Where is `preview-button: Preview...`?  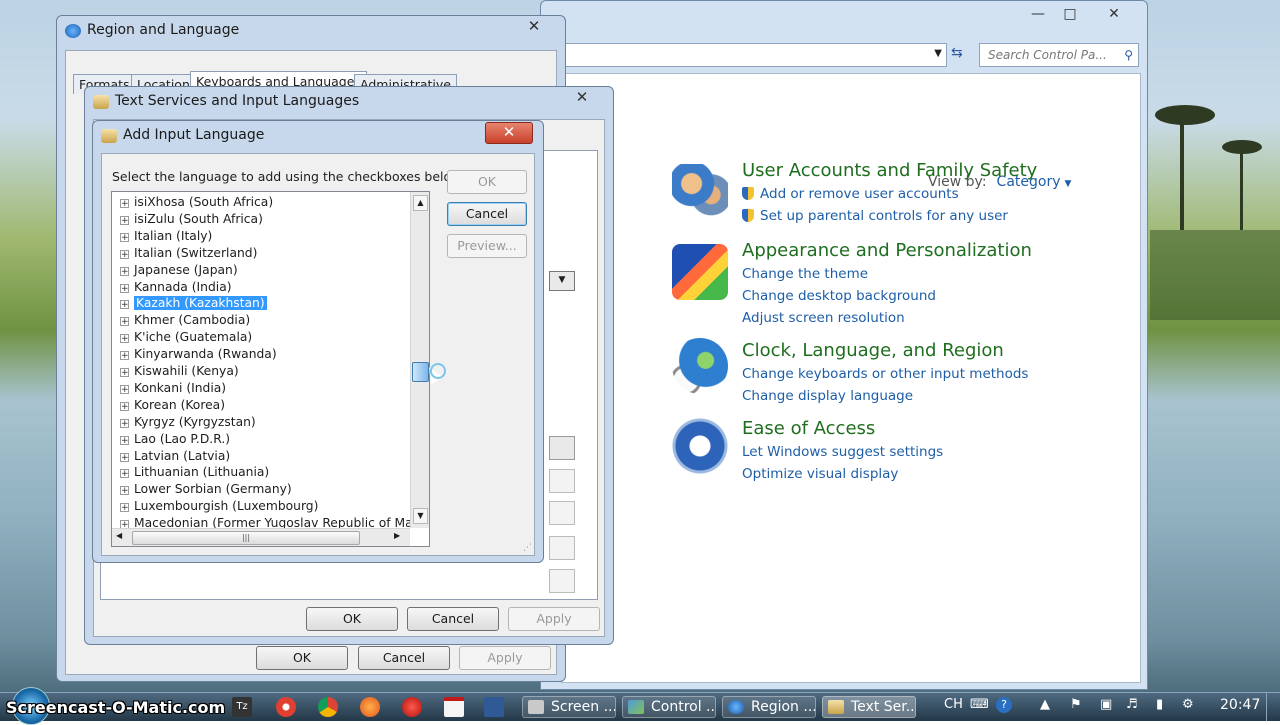
preview-button: Preview... is located at coordinates (487, 246).